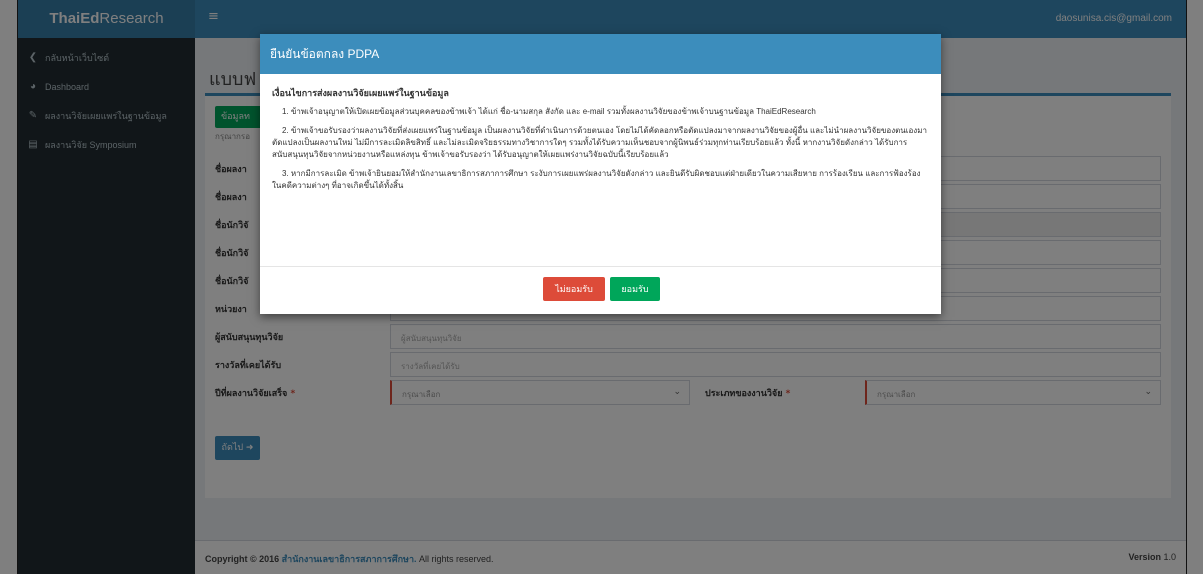  Describe the element at coordinates (635, 289) in the screenshot. I see `agree-button: ยอมรับ` at that location.